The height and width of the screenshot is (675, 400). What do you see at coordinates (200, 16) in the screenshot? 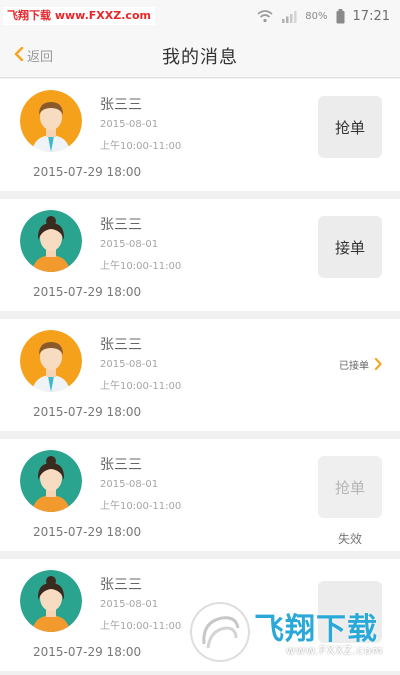
I see `status-bar: 飞翔下载 www.FXXZ.com 80% 17:21` at bounding box center [200, 16].